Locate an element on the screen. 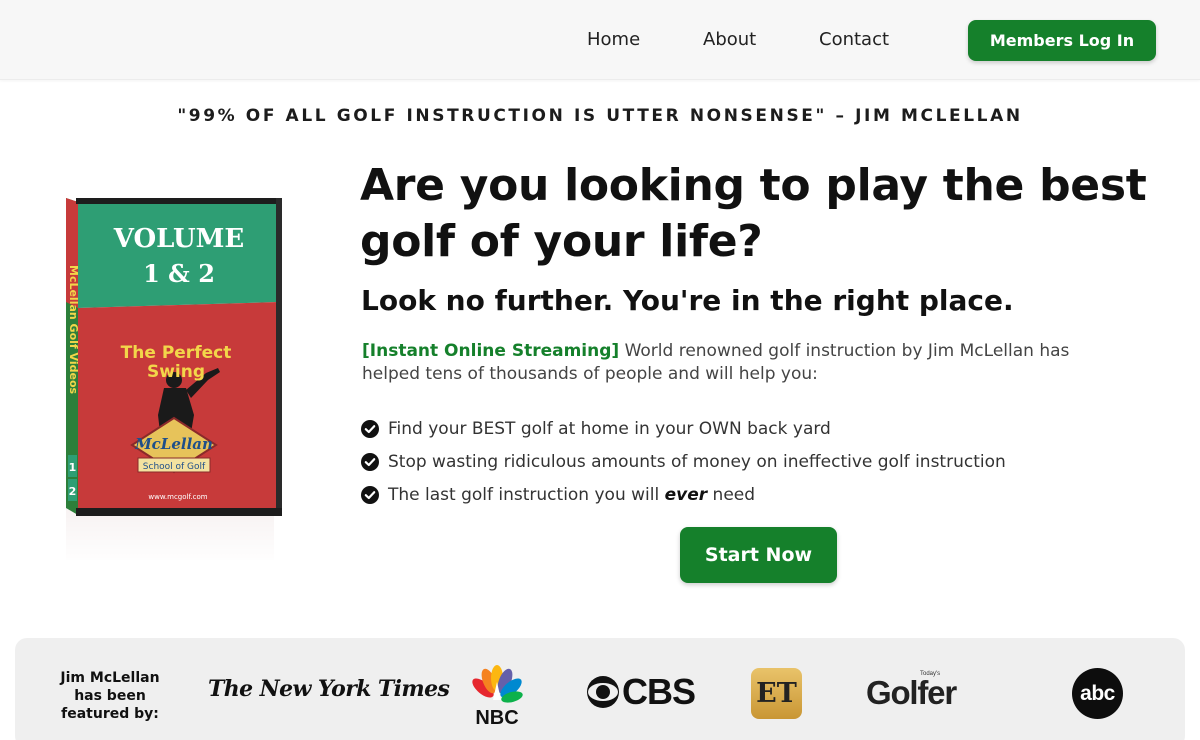  cbs-eye-icon is located at coordinates (603, 692).